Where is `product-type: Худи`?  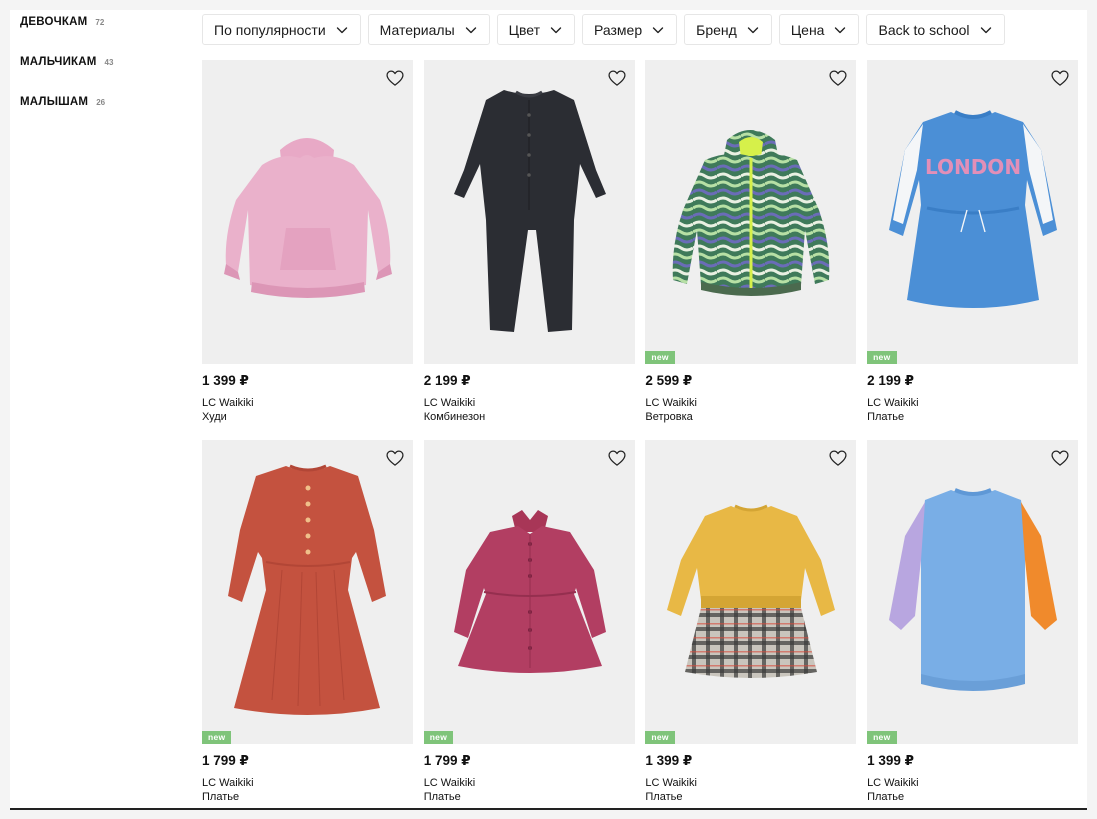 product-type: Худи is located at coordinates (214, 417).